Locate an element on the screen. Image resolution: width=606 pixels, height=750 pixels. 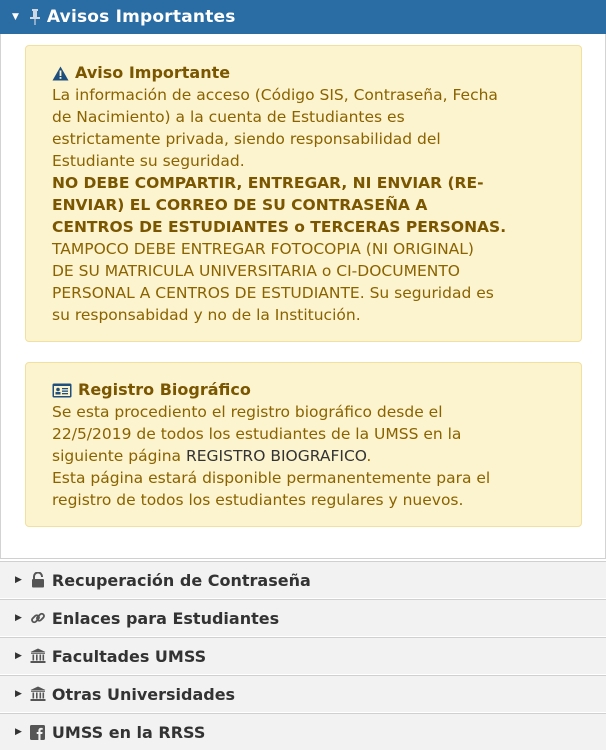
unlock-icon is located at coordinates (38, 580).